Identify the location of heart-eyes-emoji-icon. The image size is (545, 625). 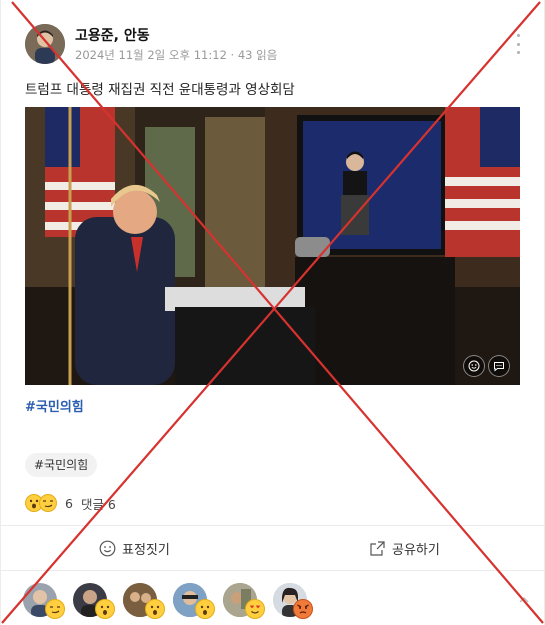
(255, 609).